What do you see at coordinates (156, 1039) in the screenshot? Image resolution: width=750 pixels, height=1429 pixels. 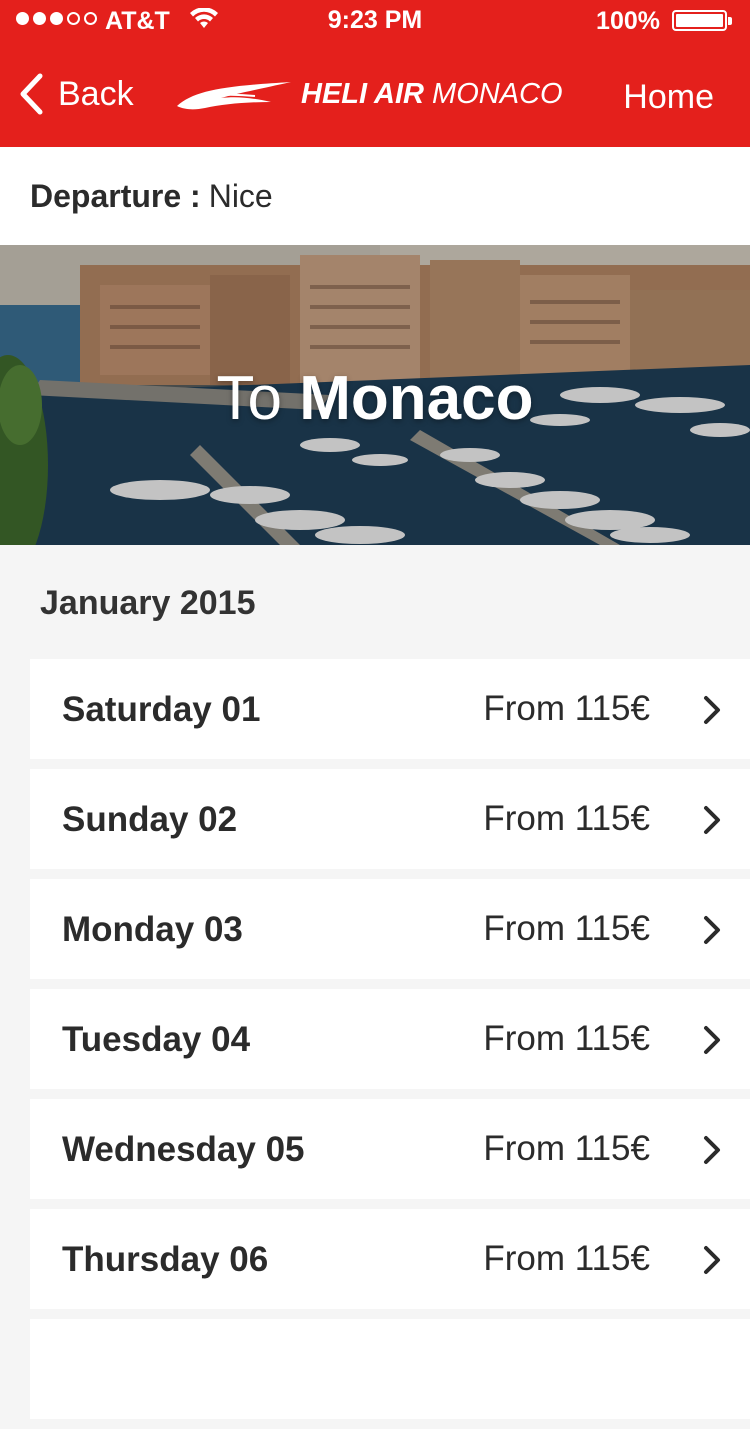 I see `date-label: Tuesday 04` at bounding box center [156, 1039].